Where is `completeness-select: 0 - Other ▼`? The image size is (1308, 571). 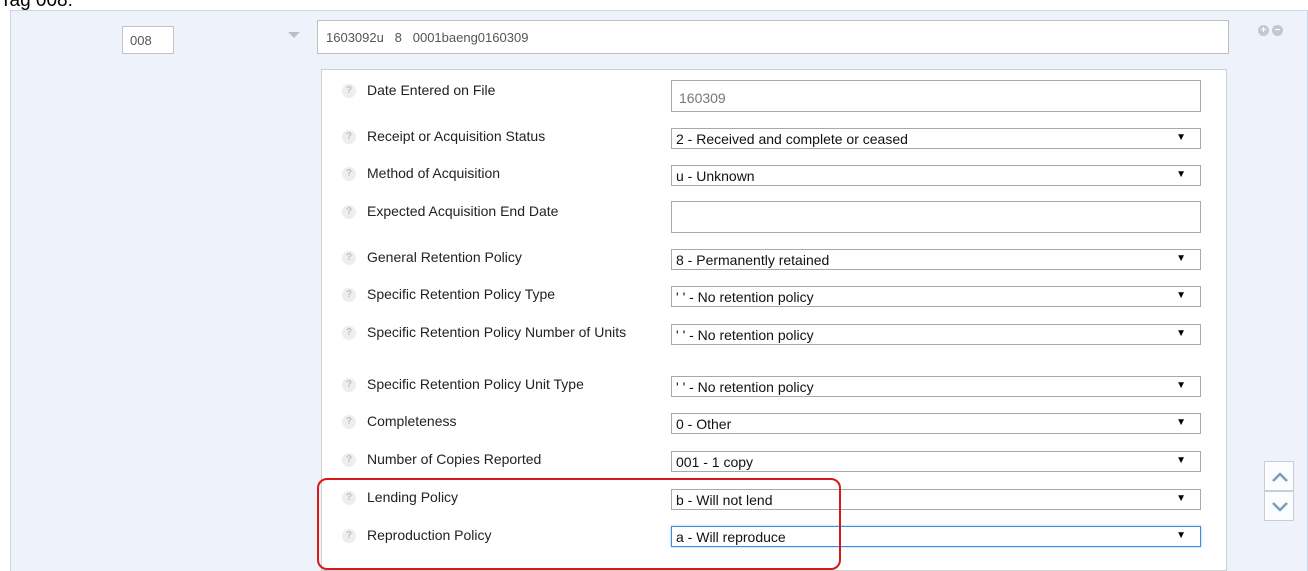
completeness-select: 0 - Other ▼ is located at coordinates (936, 423).